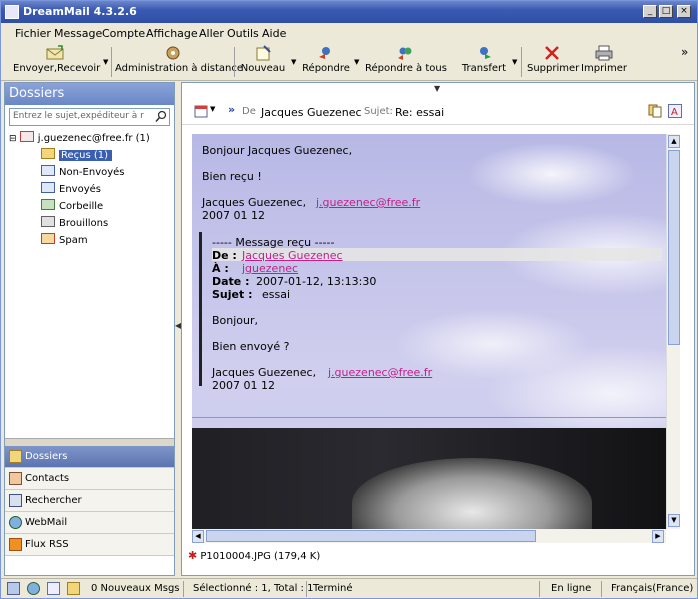  What do you see at coordinates (64, 239) in the screenshot?
I see `folder-spam: Spam` at bounding box center [64, 239].